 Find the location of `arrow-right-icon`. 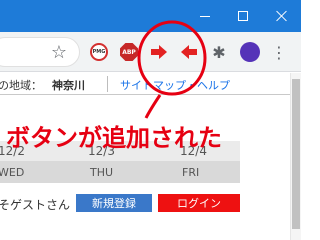

arrow-right-icon is located at coordinates (159, 52).